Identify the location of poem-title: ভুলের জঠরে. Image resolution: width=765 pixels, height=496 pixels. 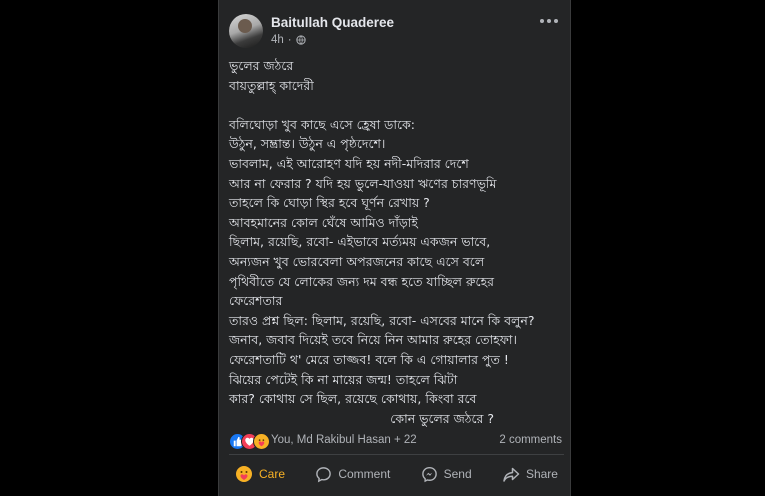
(261, 65).